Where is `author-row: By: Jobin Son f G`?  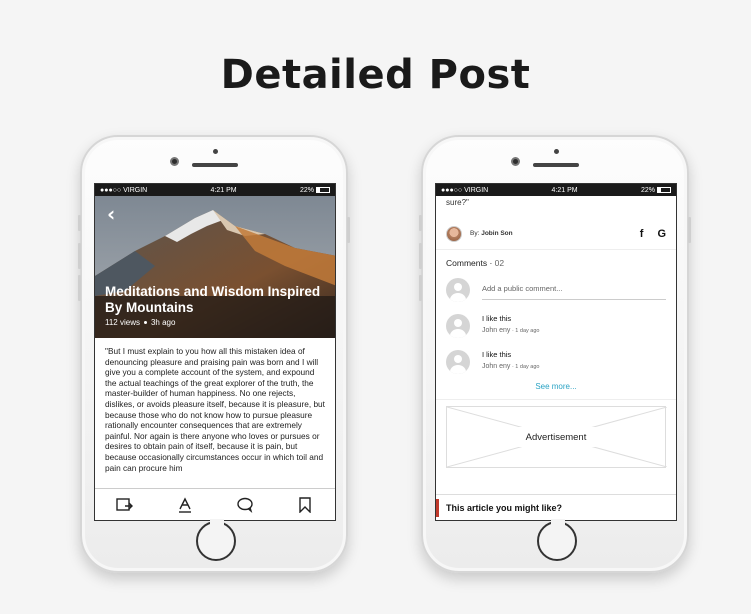 author-row: By: Jobin Son f G is located at coordinates (556, 234).